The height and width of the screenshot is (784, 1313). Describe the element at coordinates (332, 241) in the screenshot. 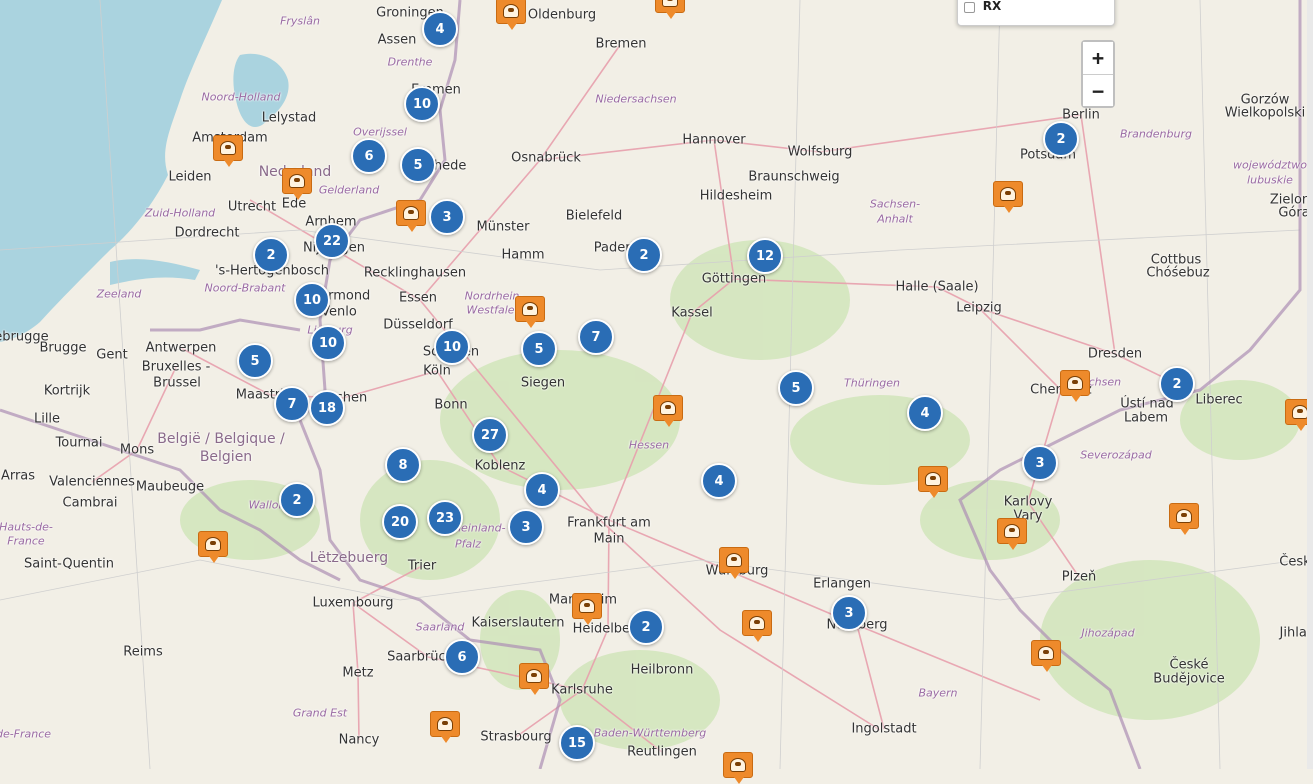

I see `marker-cluster: 22` at that location.